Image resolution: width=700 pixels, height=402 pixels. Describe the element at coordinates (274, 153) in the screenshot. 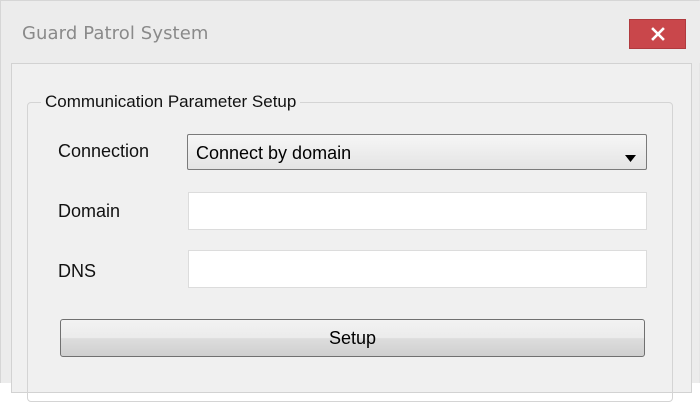

I see `connection-selected-value: Connect by domain` at that location.